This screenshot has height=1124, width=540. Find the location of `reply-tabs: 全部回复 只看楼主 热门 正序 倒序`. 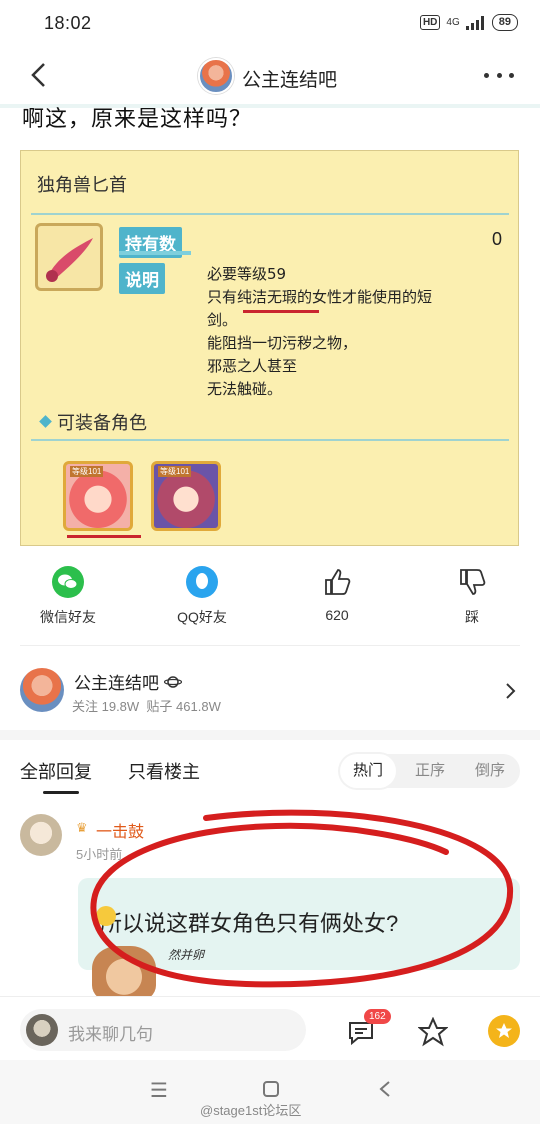

reply-tabs: 全部回复 只看楼主 热门 正序 倒序 is located at coordinates (270, 769).